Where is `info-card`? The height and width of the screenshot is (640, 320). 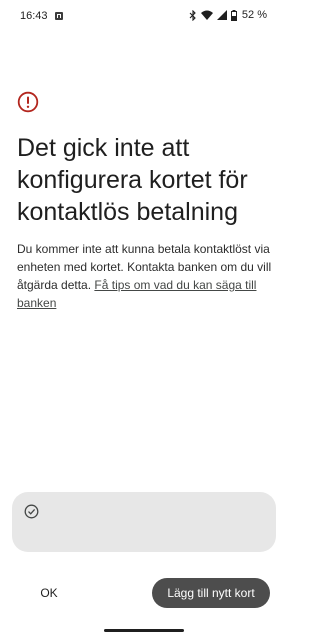
info-card is located at coordinates (144, 522).